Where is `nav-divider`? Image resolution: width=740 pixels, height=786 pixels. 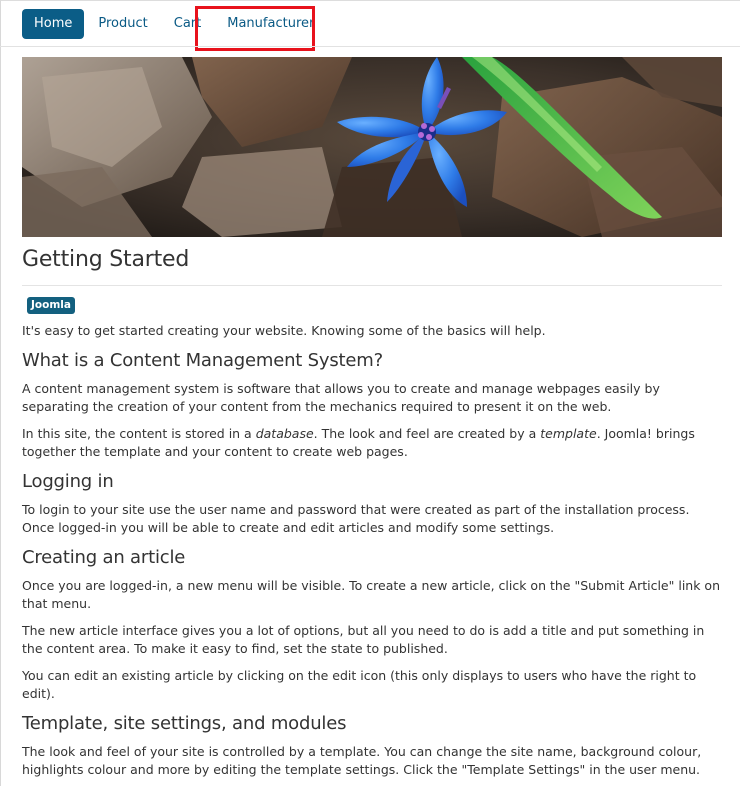 nav-divider is located at coordinates (370, 46).